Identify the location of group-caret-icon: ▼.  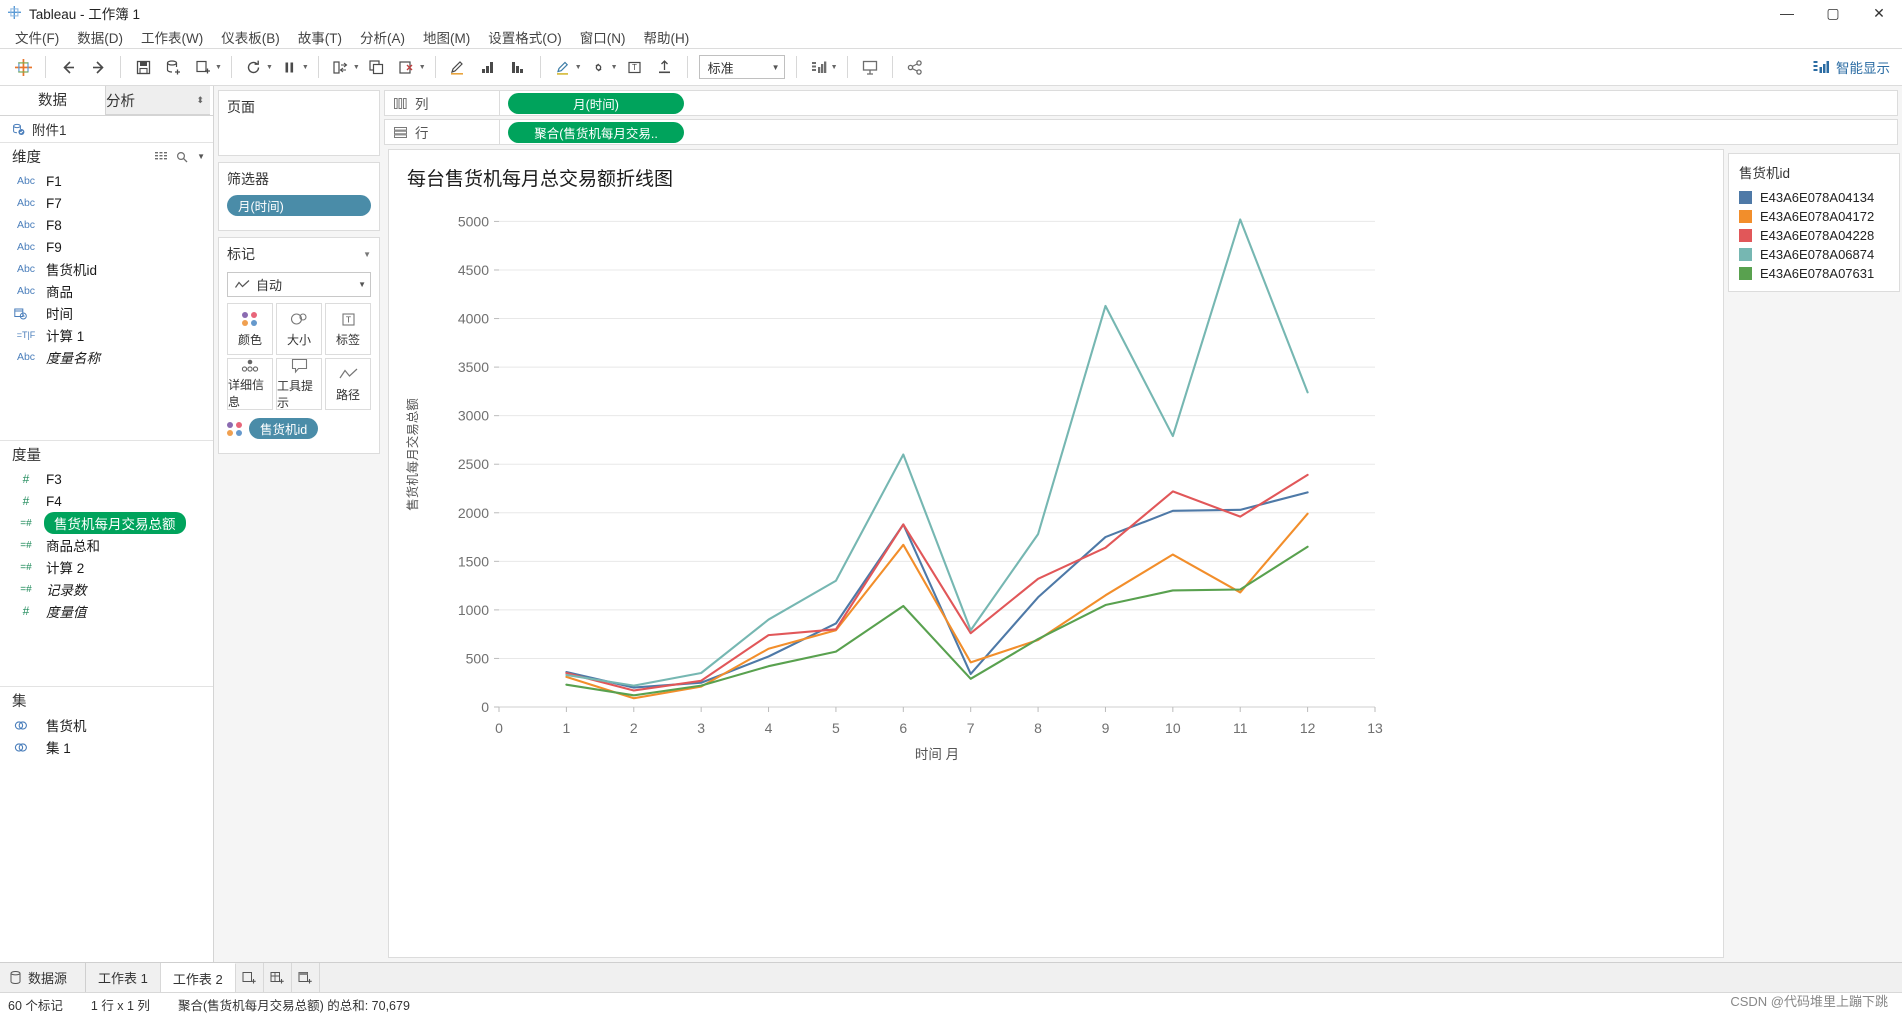
(614, 67).